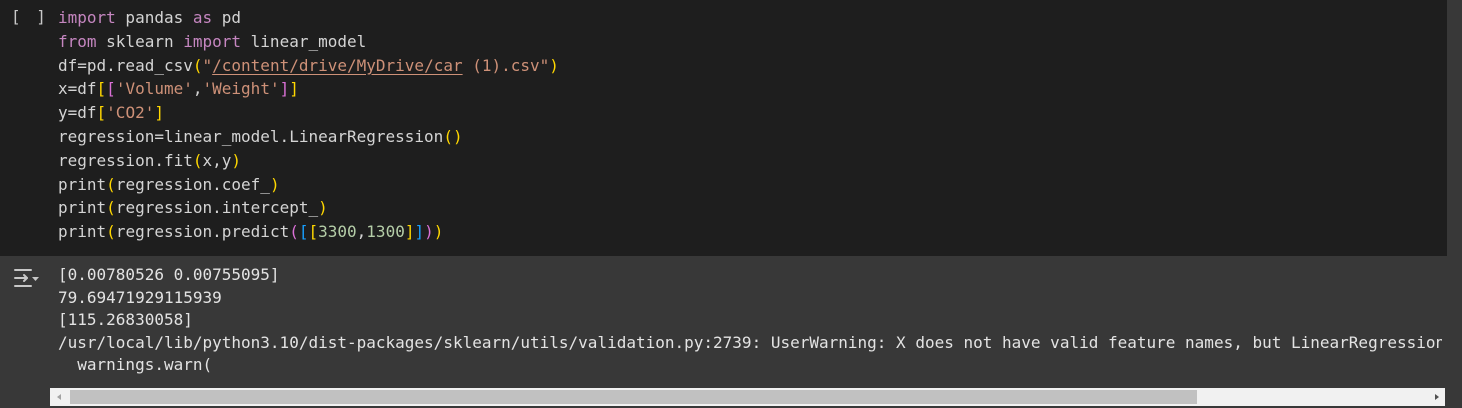 The image size is (1462, 408). Describe the element at coordinates (251, 136) in the screenshot. I see `code-token: regression=linear_model.LinearRegression` at that location.